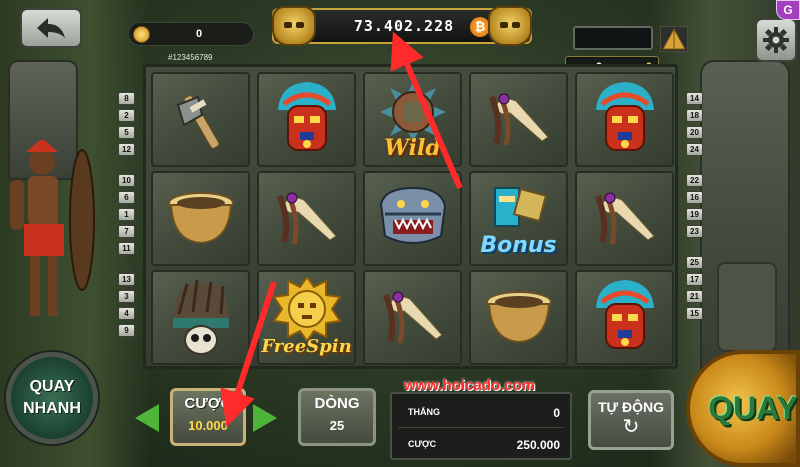 The width and height of the screenshot is (800, 467). What do you see at coordinates (248, 354) in the screenshot?
I see `arrow-to-bet` at bounding box center [248, 354].